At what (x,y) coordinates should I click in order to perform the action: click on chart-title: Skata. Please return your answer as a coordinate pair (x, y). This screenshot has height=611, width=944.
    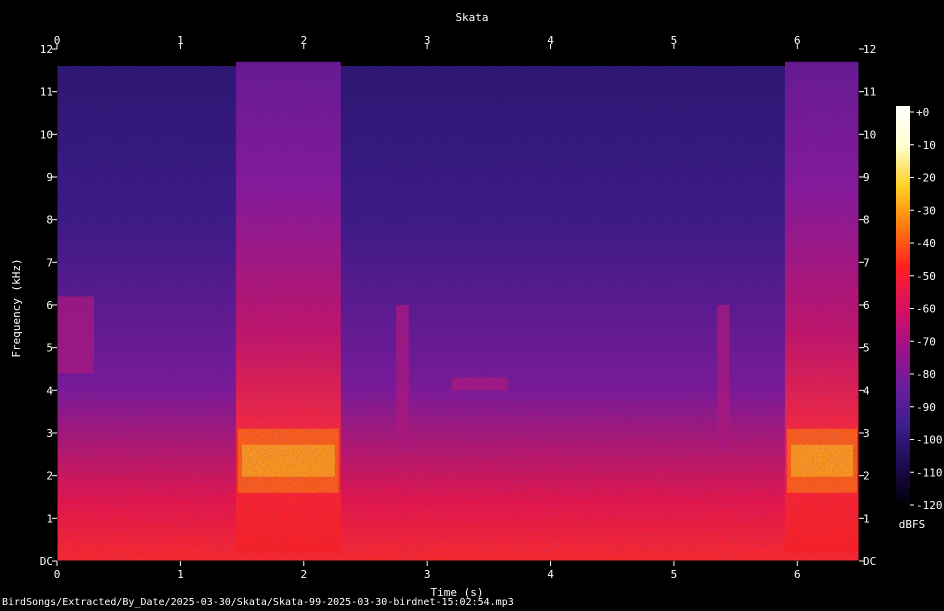
    Looking at the image, I should click on (471, 17).